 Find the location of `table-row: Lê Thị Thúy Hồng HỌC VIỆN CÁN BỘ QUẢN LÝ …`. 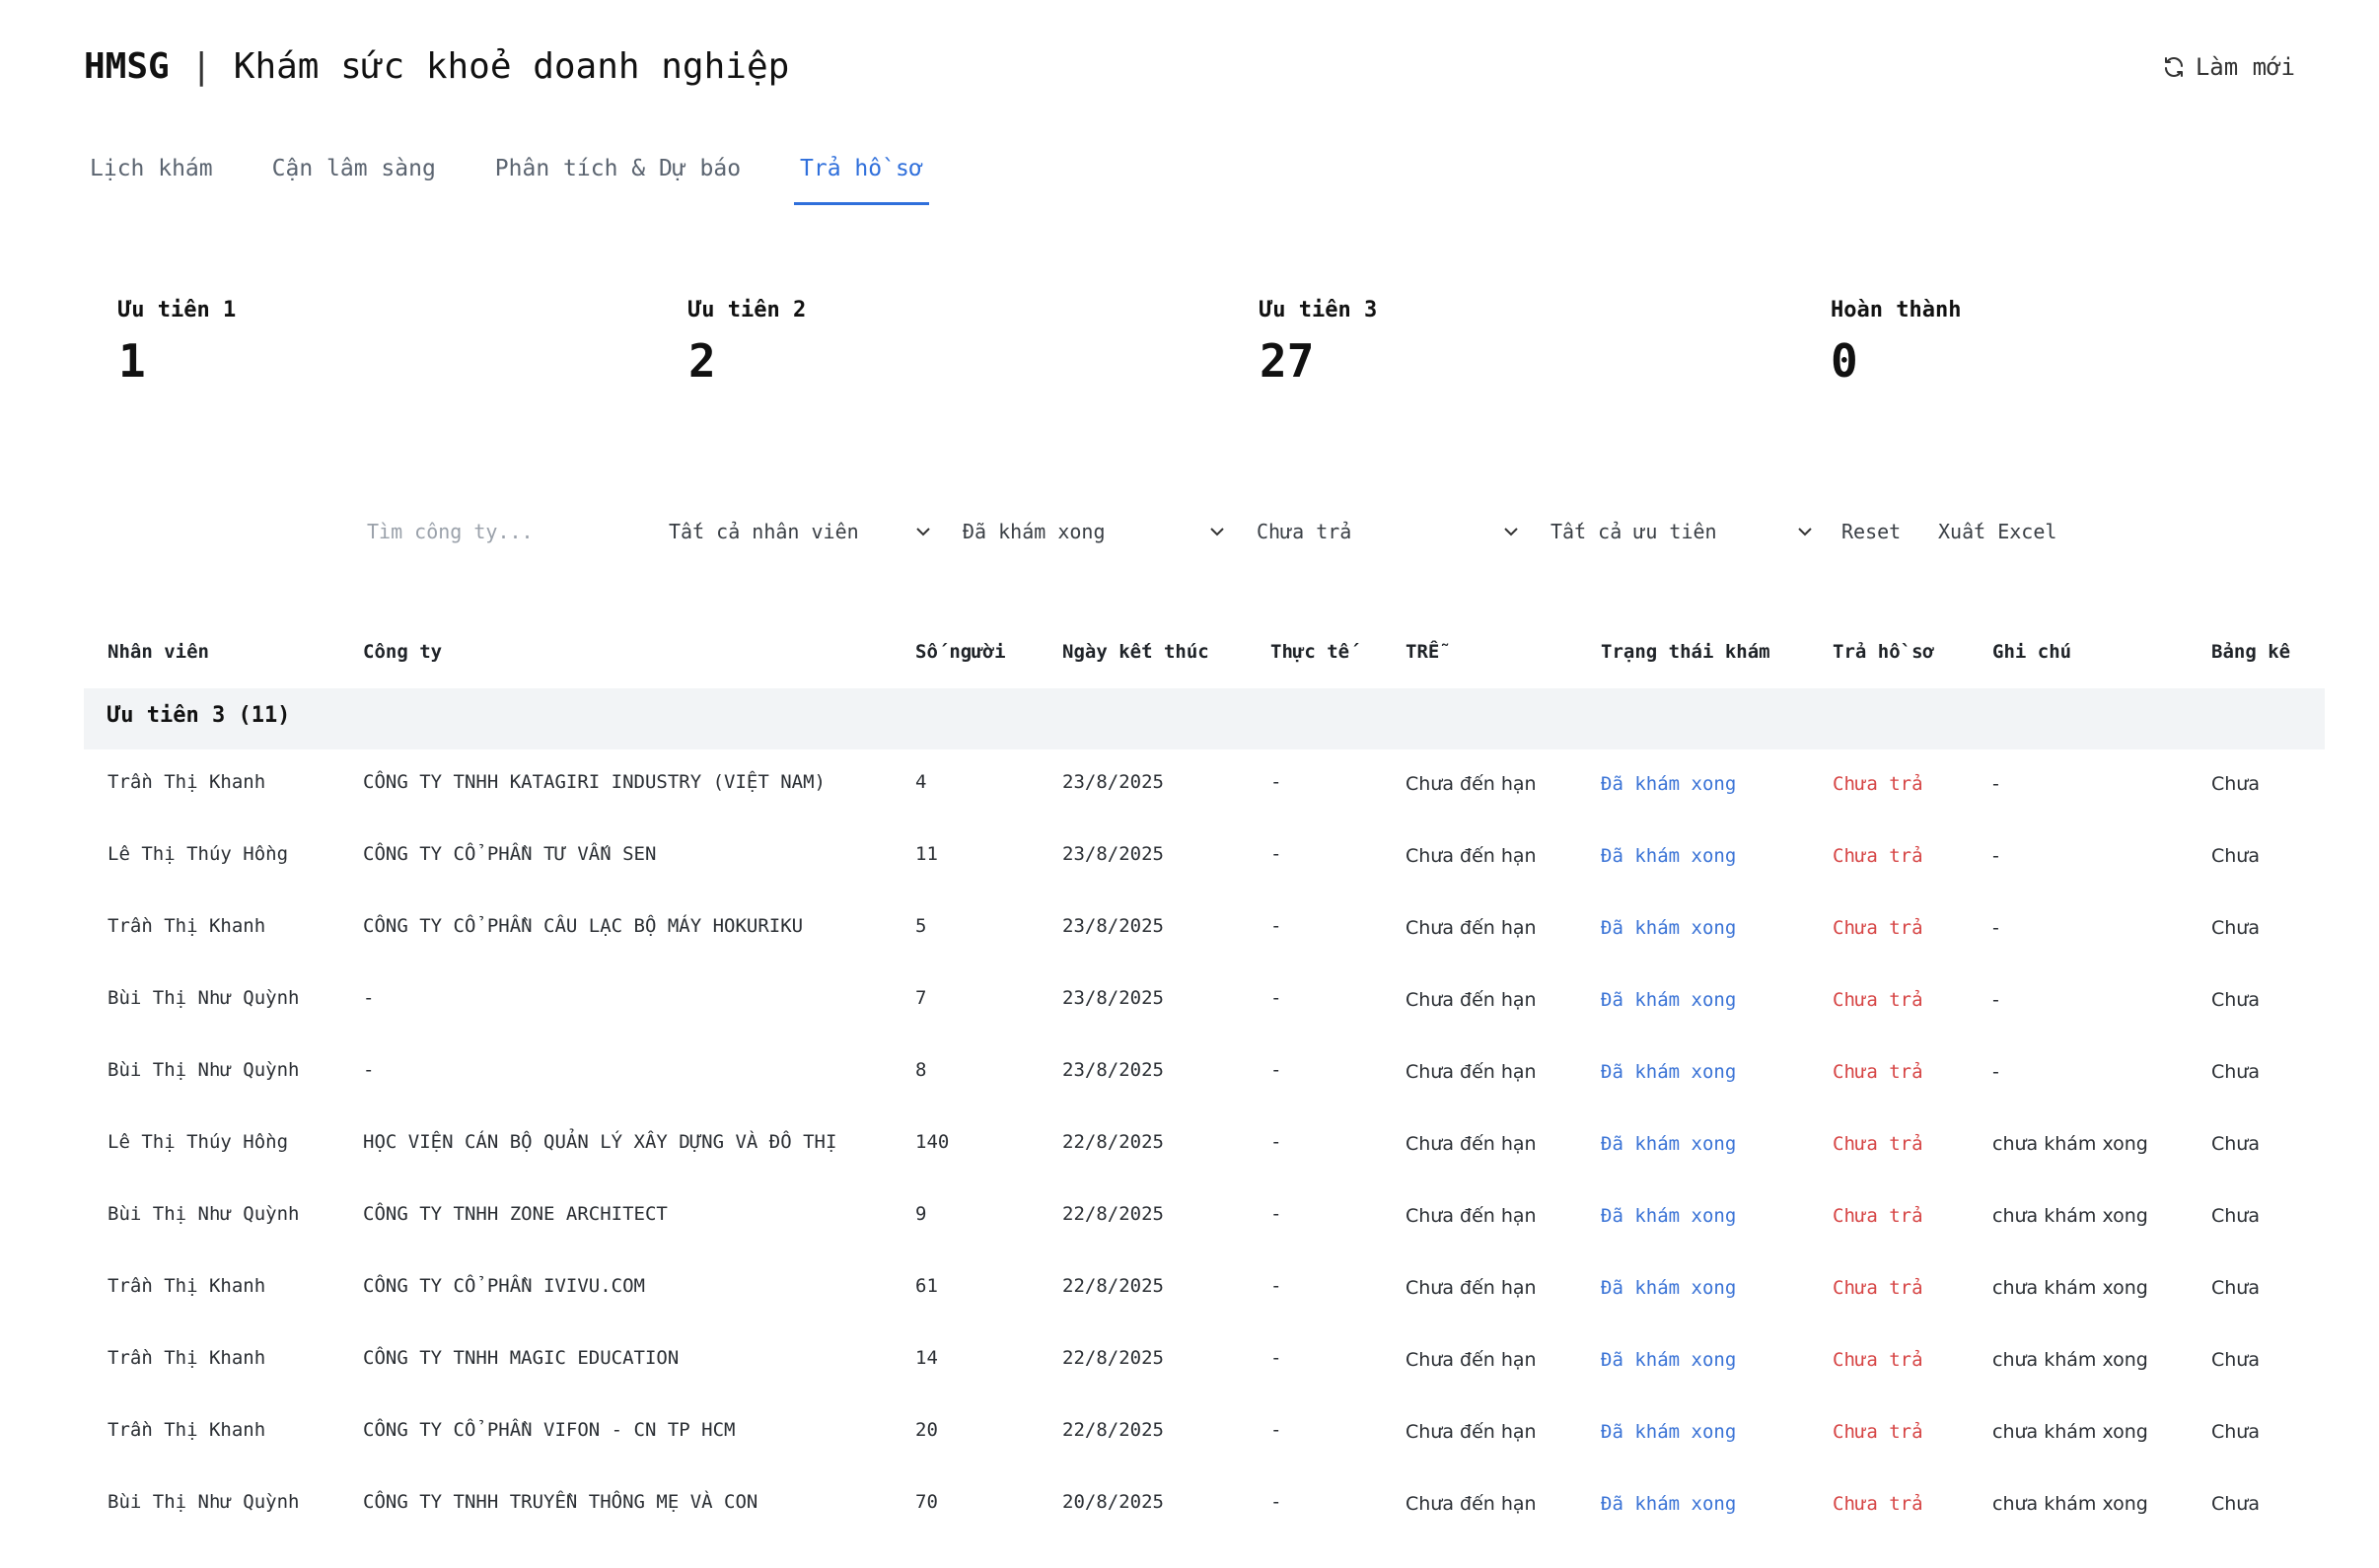

table-row: Lê Thị Thúy Hồng HỌC VIỆN CÁN BỘ QUẢN LÝ … is located at coordinates (1204, 1145).